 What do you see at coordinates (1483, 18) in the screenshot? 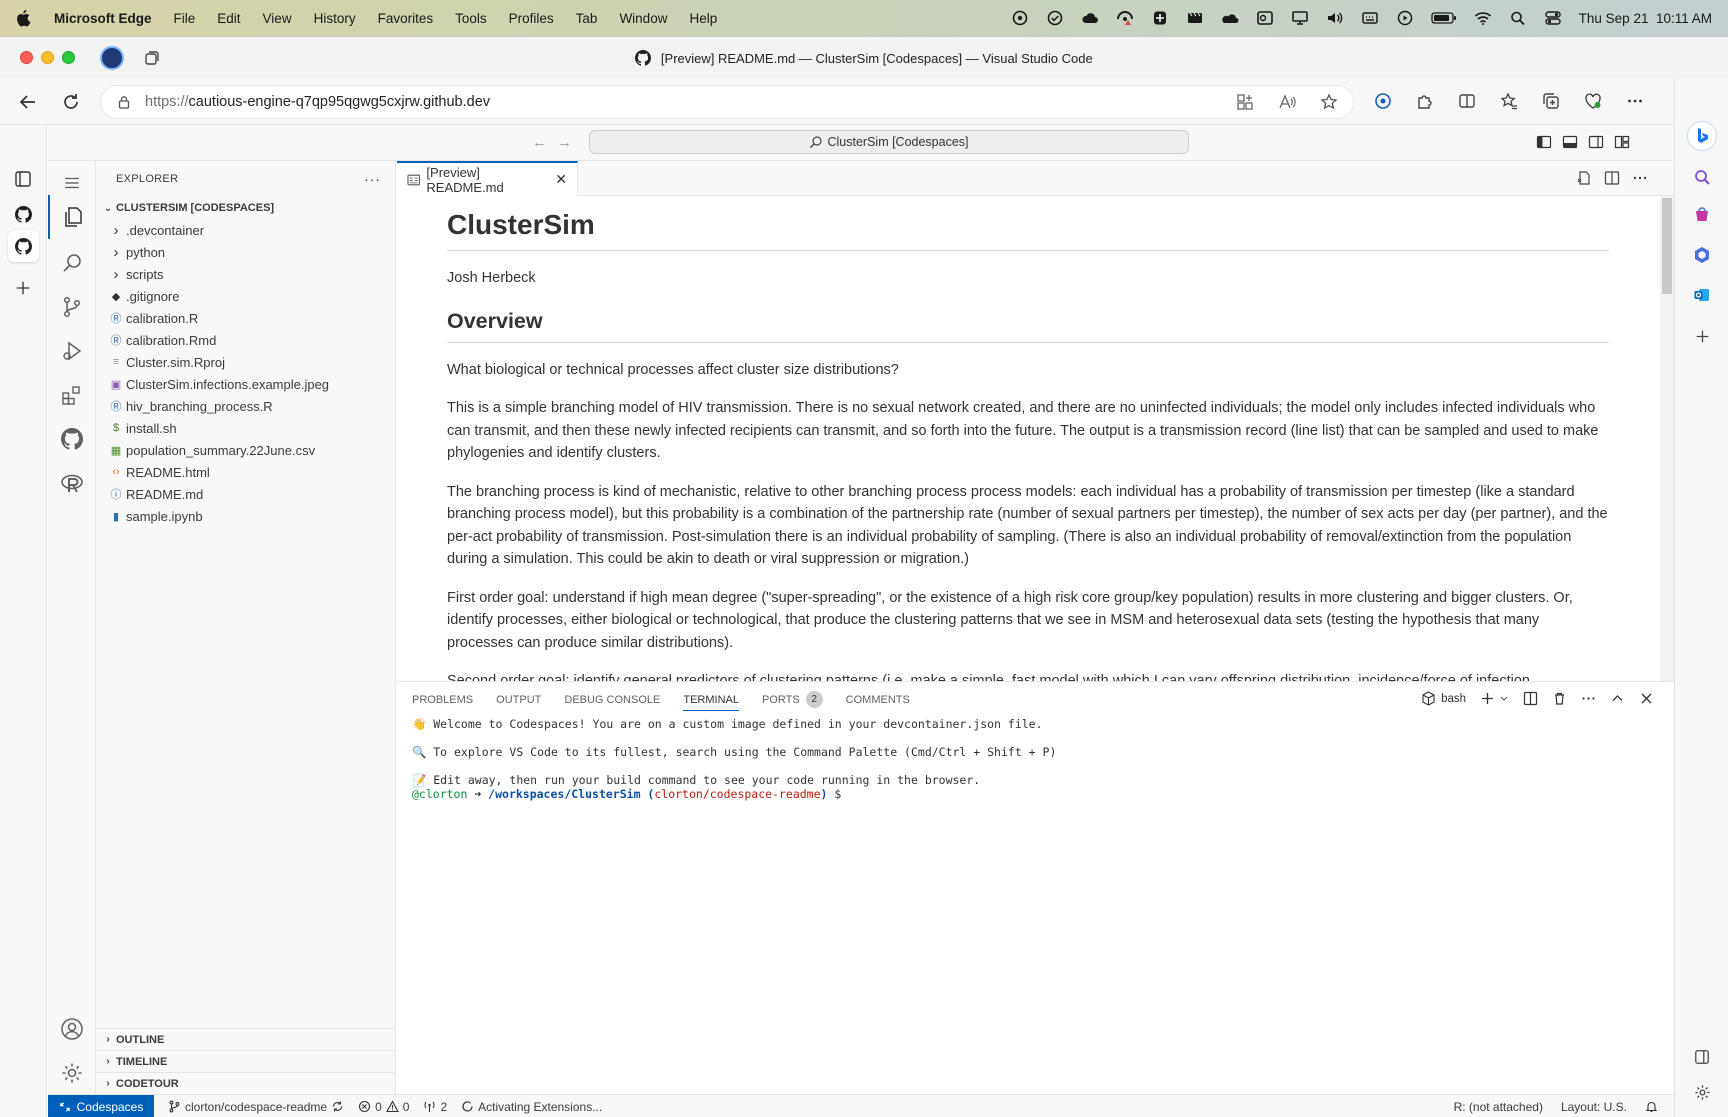
I see `wifi-icon` at bounding box center [1483, 18].